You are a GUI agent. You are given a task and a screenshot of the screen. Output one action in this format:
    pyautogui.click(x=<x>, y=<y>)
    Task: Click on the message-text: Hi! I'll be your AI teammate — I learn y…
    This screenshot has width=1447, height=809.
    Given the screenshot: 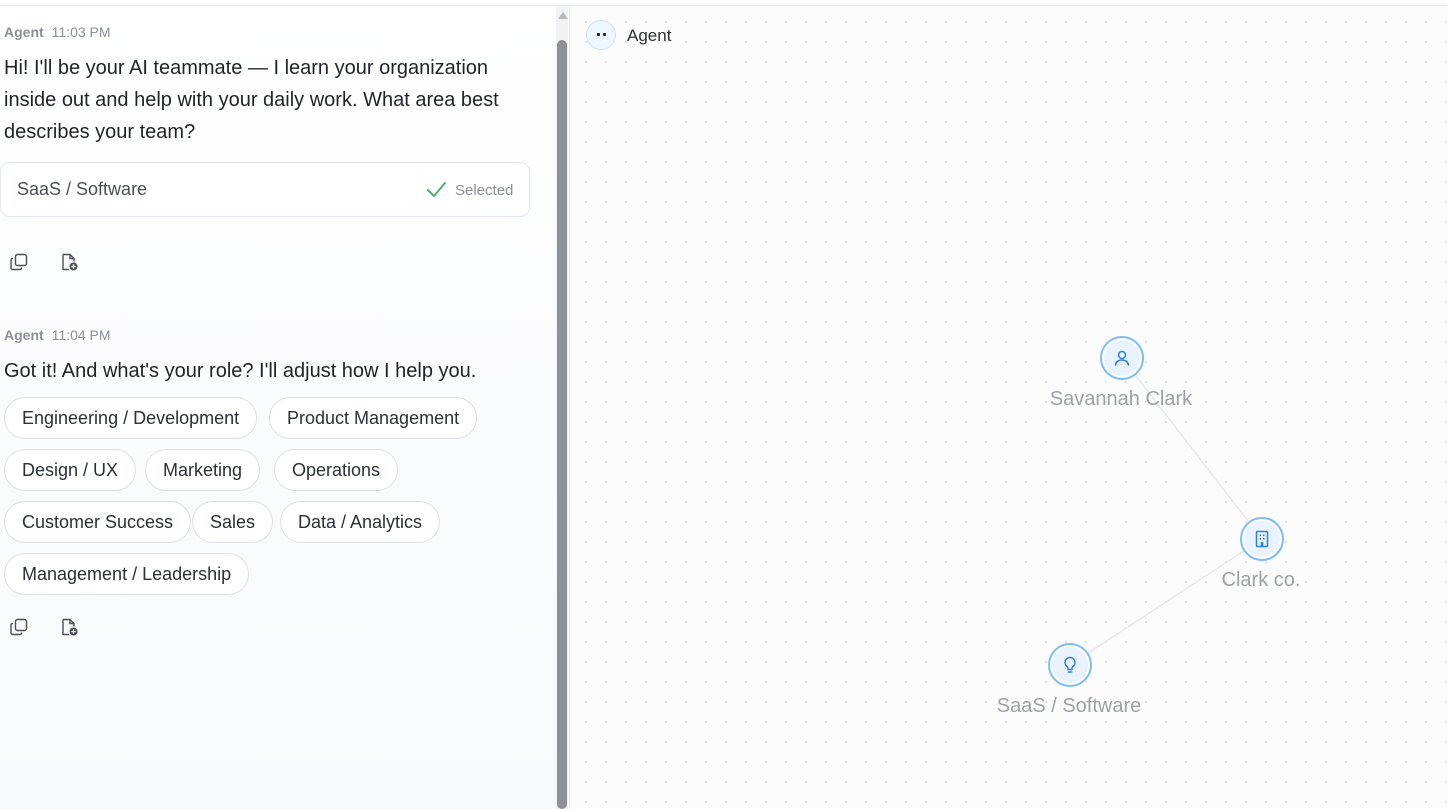 What is the action you would take?
    pyautogui.click(x=251, y=100)
    